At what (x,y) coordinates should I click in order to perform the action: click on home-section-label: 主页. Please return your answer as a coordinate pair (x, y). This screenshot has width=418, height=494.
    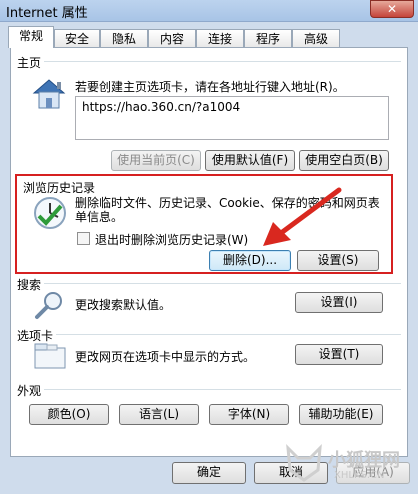
    Looking at the image, I should click on (31, 62).